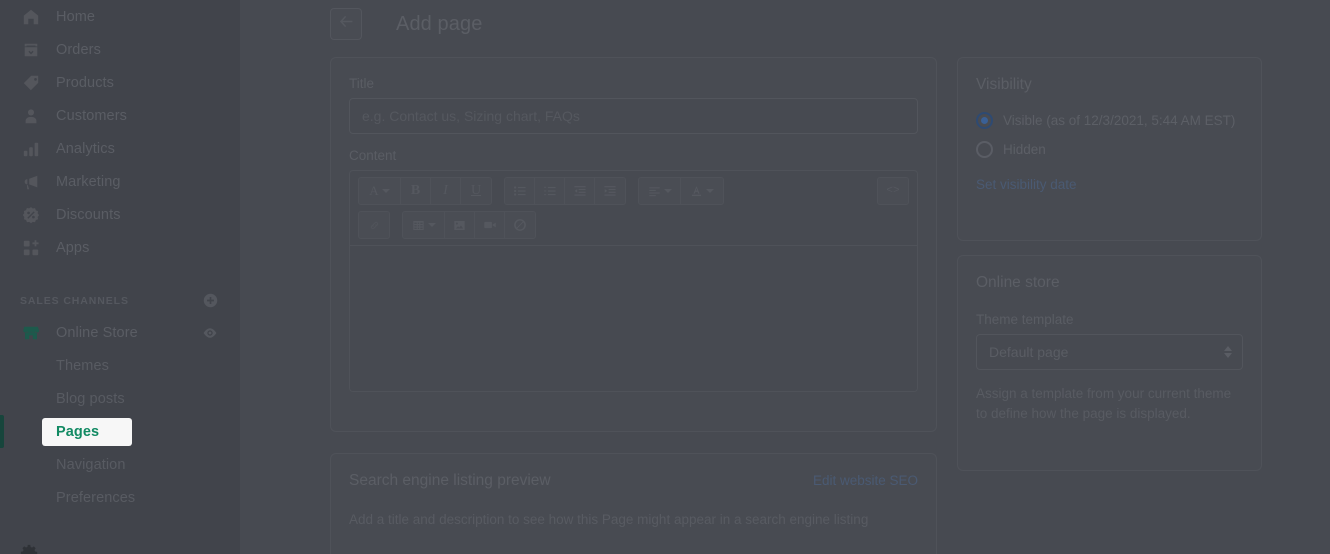 The image size is (1330, 554). I want to click on sidebar-item-label: Home, so click(76, 16).